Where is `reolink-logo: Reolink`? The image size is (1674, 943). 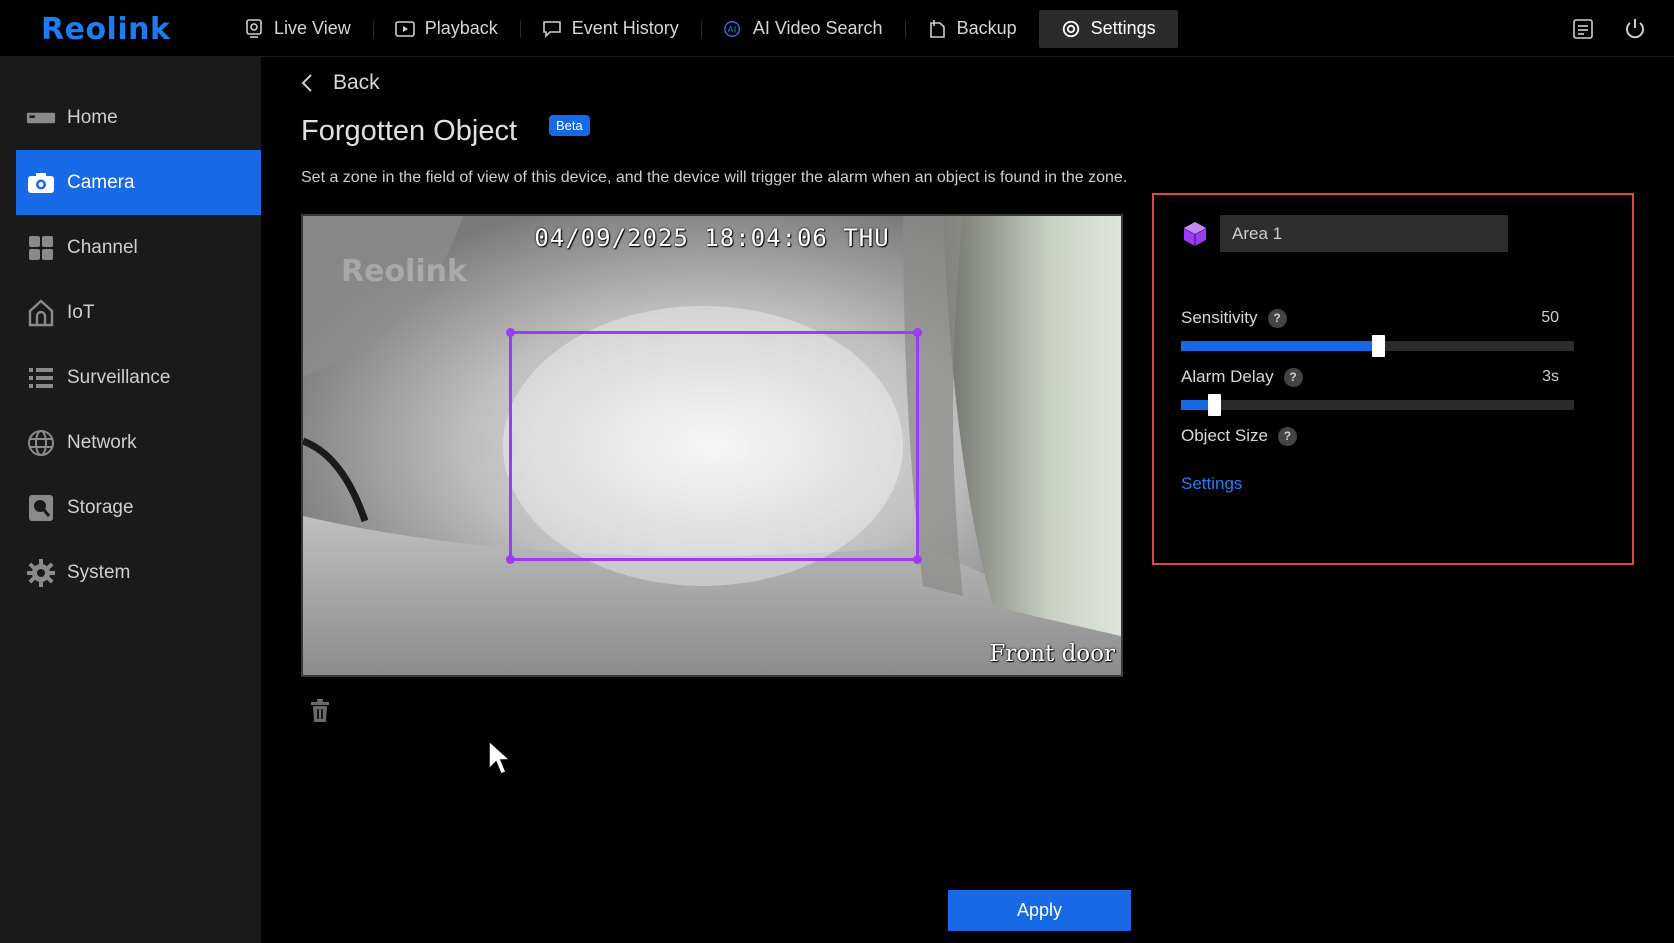 reolink-logo: Reolink is located at coordinates (106, 29).